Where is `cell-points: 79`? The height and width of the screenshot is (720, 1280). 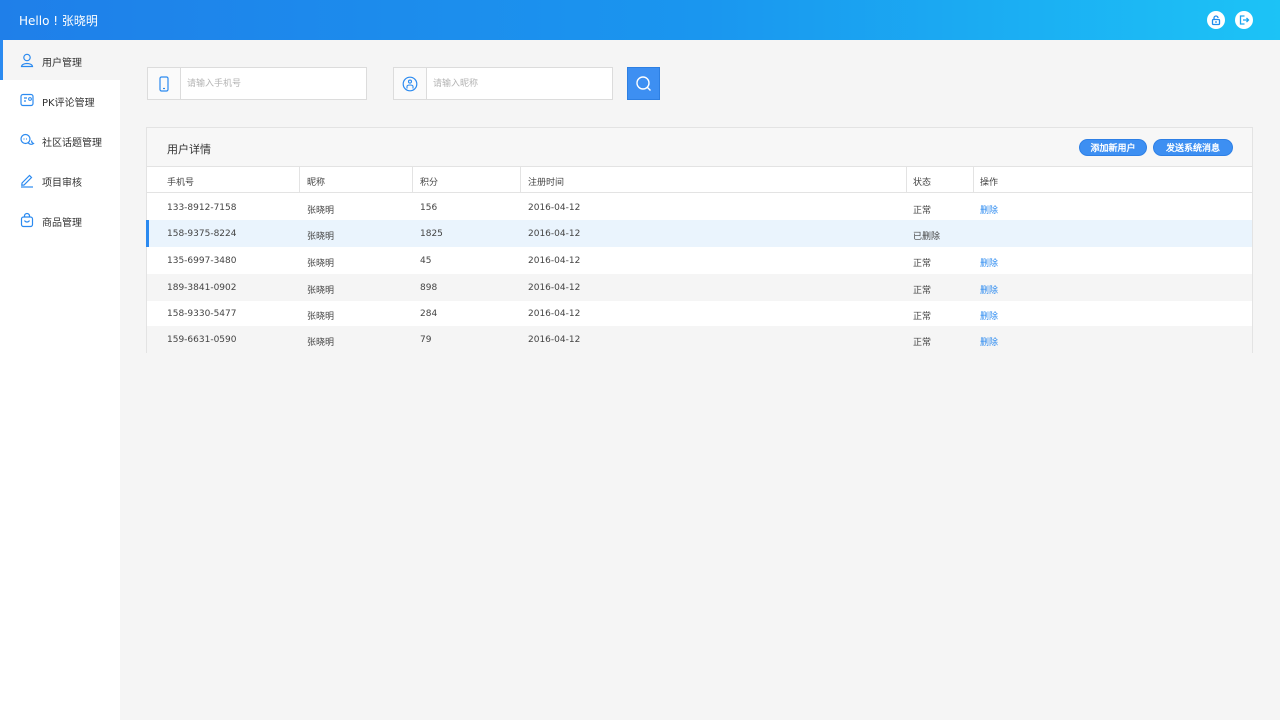
cell-points: 79 is located at coordinates (426, 340).